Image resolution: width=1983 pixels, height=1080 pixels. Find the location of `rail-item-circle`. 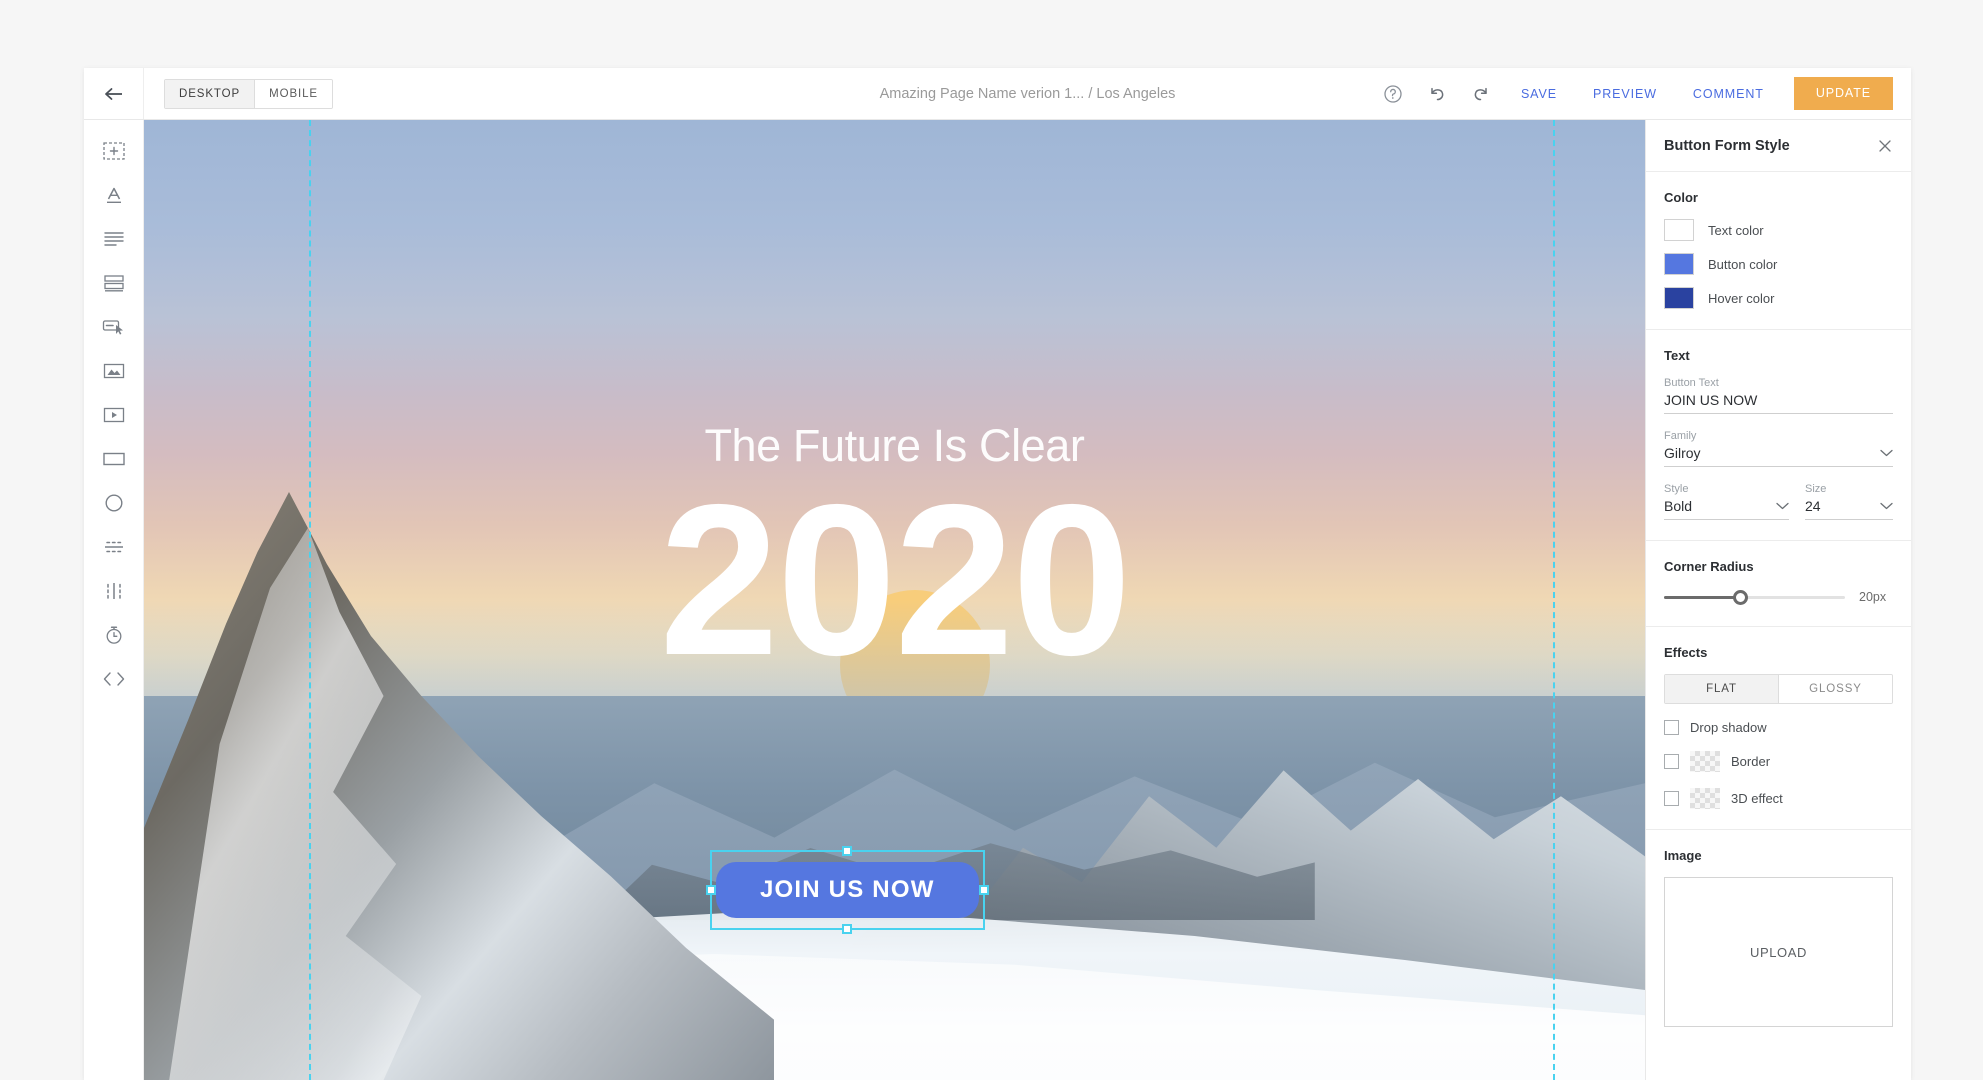

rail-item-circle is located at coordinates (114, 503).